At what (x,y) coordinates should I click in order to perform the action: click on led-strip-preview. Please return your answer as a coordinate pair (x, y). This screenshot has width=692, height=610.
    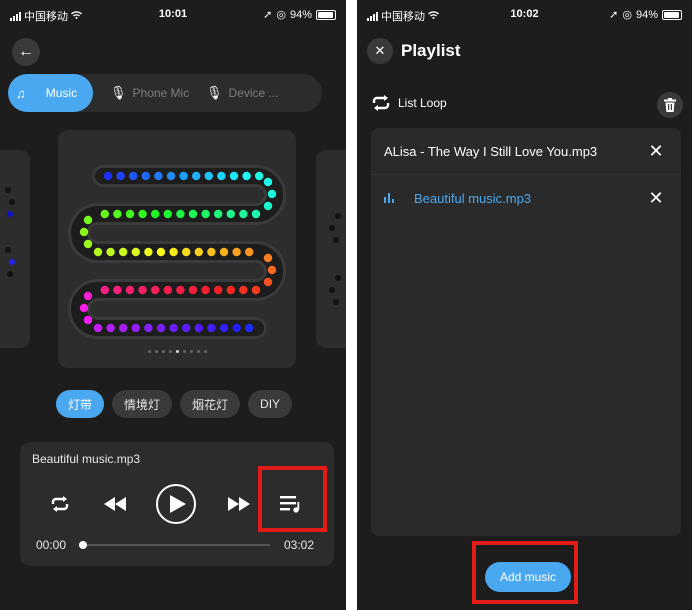
    Looking at the image, I should click on (177, 252).